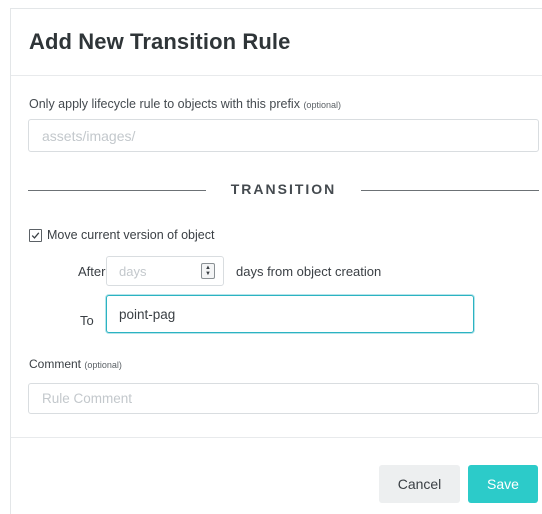 This screenshot has height=514, width=542. What do you see at coordinates (419, 484) in the screenshot?
I see `cancel-button: Cancel` at bounding box center [419, 484].